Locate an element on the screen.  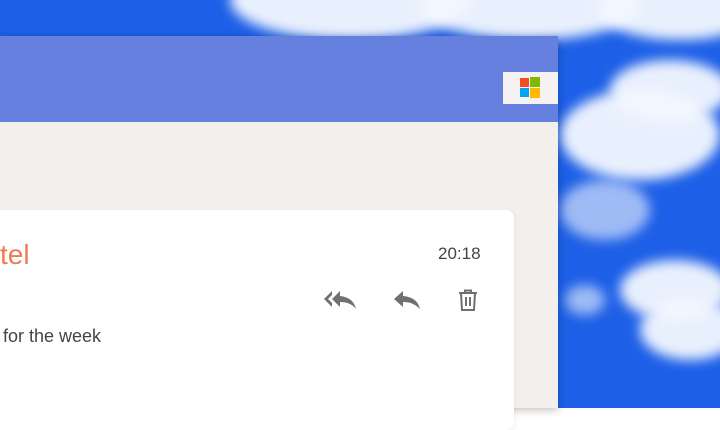
windows-logo-icon is located at coordinates (530, 88).